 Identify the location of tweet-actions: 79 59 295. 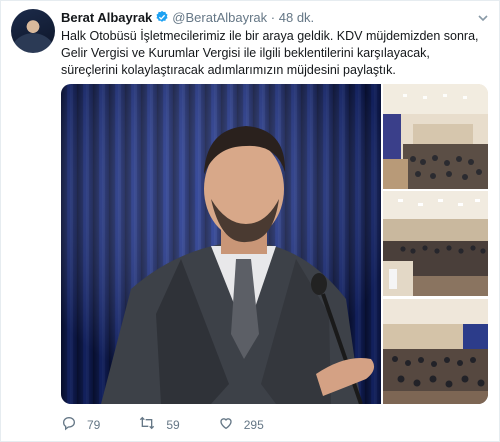
(181, 424).